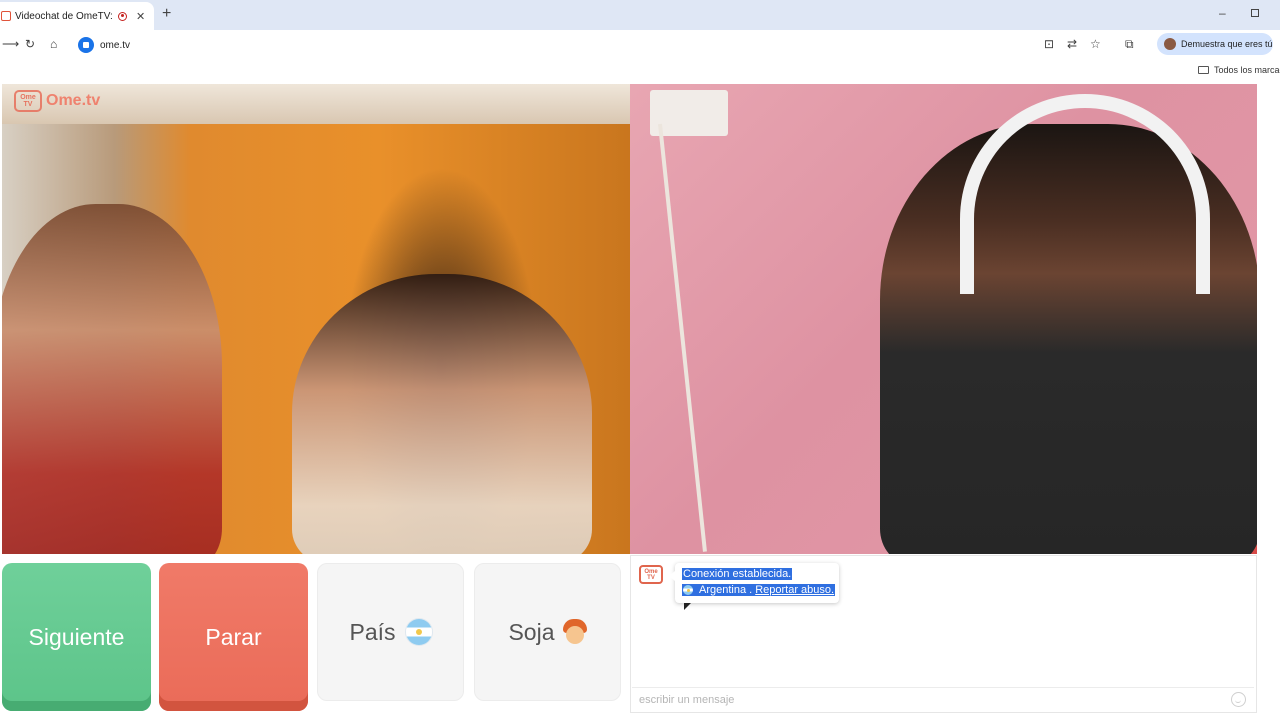 Image resolution: width=1280 pixels, height=720 pixels. I want to click on bookmark-star-icon: ☆, so click(1095, 44).